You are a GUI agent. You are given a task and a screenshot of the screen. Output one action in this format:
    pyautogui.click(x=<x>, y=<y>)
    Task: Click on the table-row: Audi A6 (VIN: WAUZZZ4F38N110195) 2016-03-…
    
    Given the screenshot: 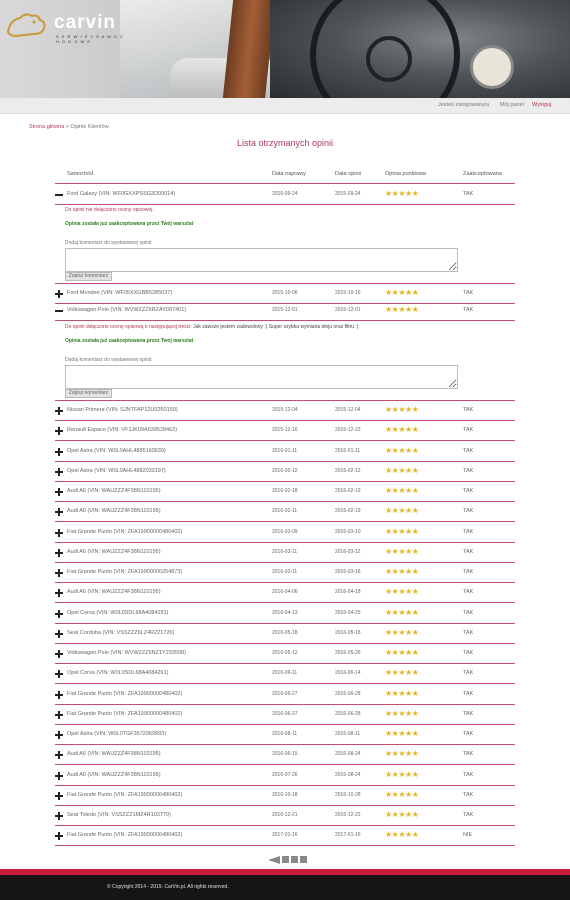 What is the action you would take?
    pyautogui.click(x=285, y=553)
    